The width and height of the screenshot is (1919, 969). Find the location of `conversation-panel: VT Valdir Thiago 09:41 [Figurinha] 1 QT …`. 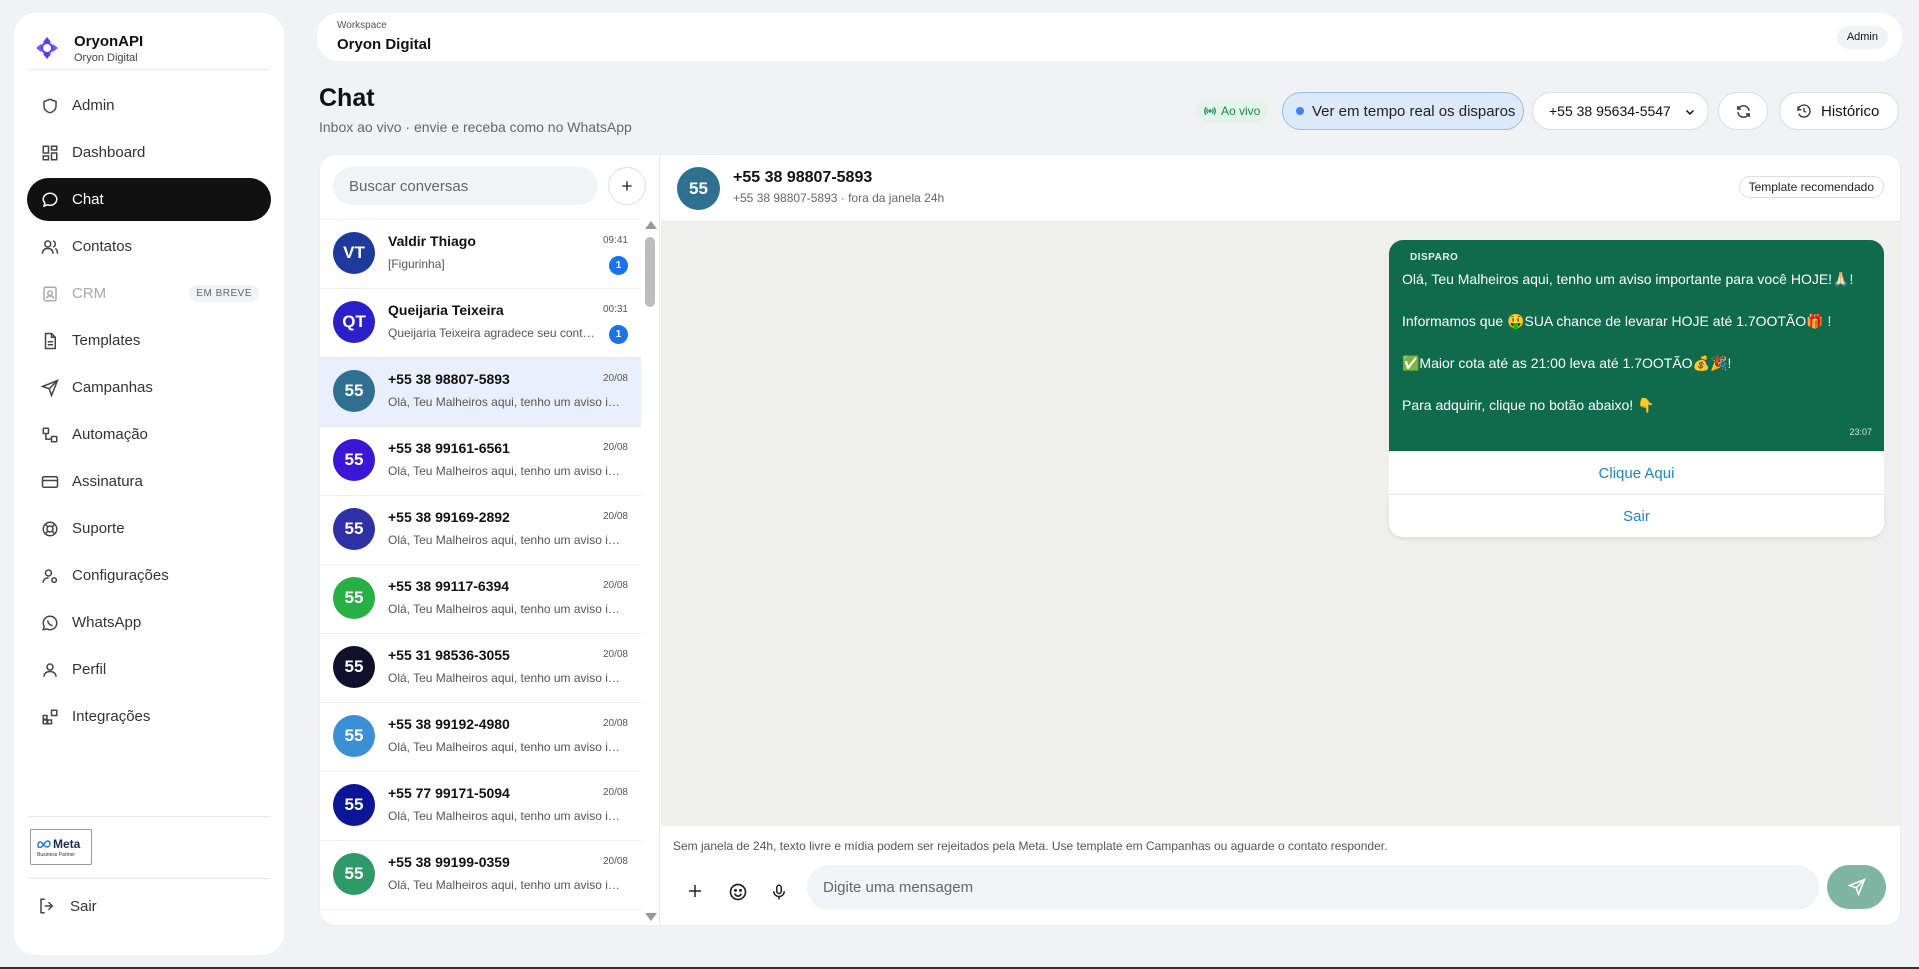

conversation-panel: VT Valdir Thiago 09:41 [Figurinha] 1 QT … is located at coordinates (490, 540).